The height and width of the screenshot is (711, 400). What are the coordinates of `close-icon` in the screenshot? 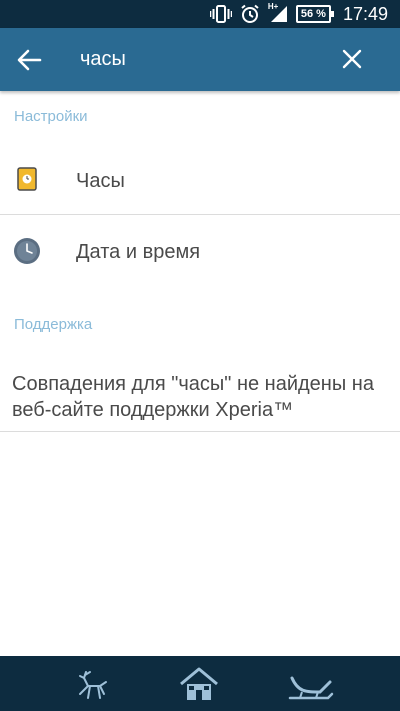 It's located at (352, 59).